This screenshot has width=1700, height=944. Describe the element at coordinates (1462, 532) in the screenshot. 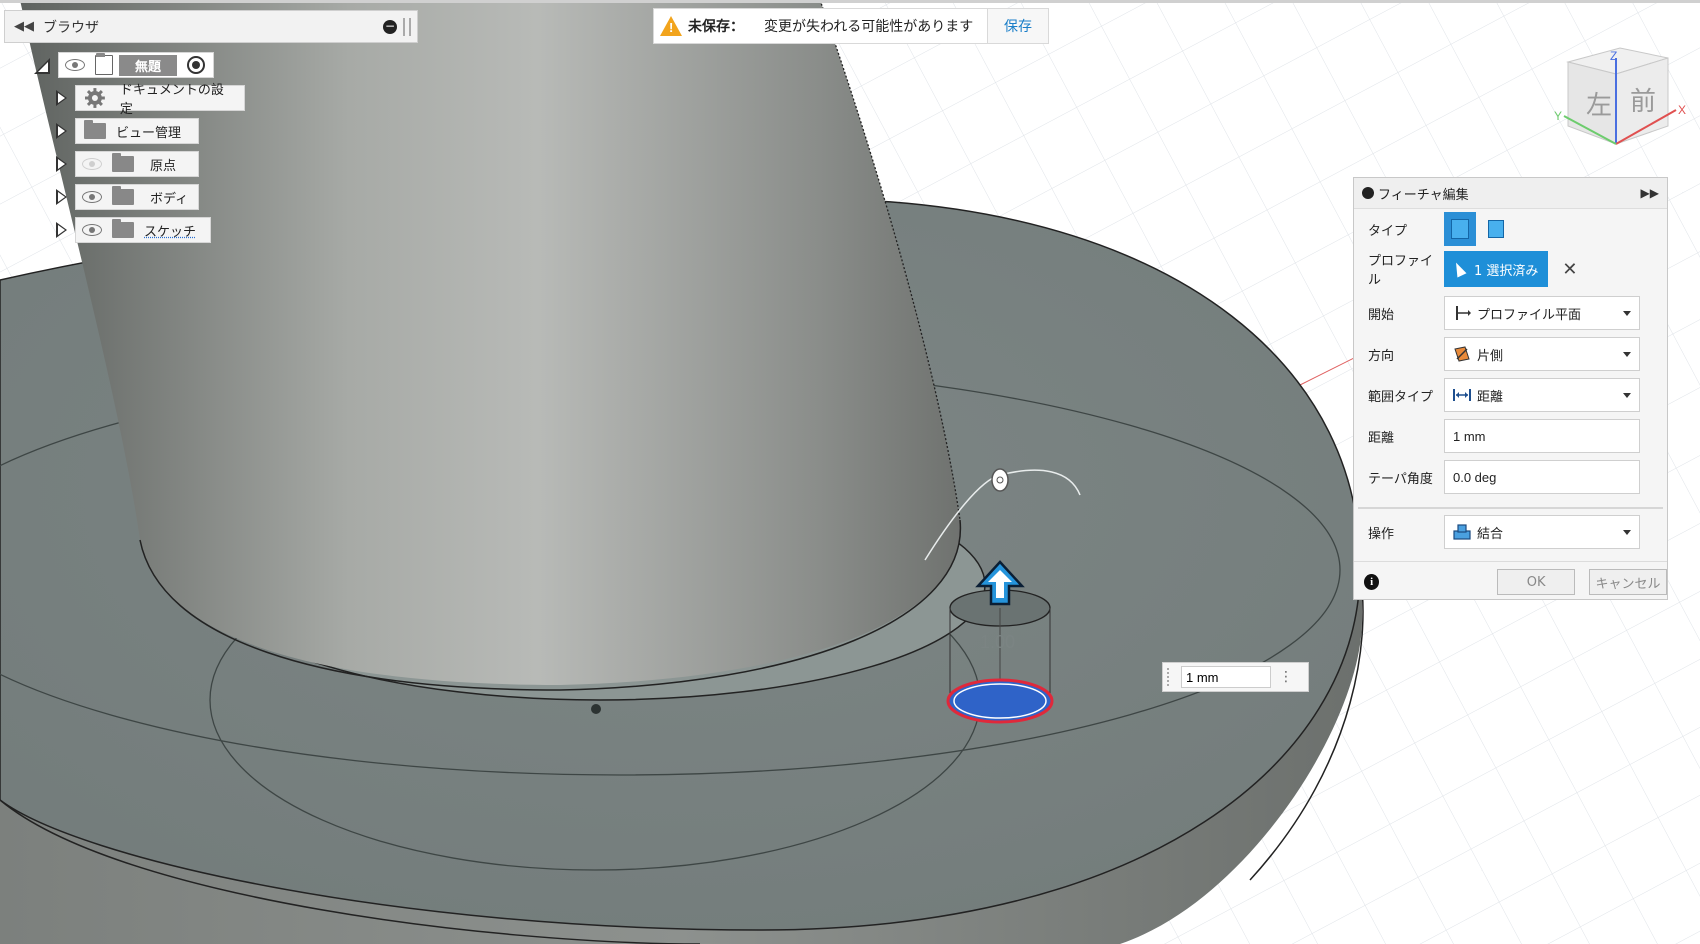

I see `join-operation-icon` at that location.